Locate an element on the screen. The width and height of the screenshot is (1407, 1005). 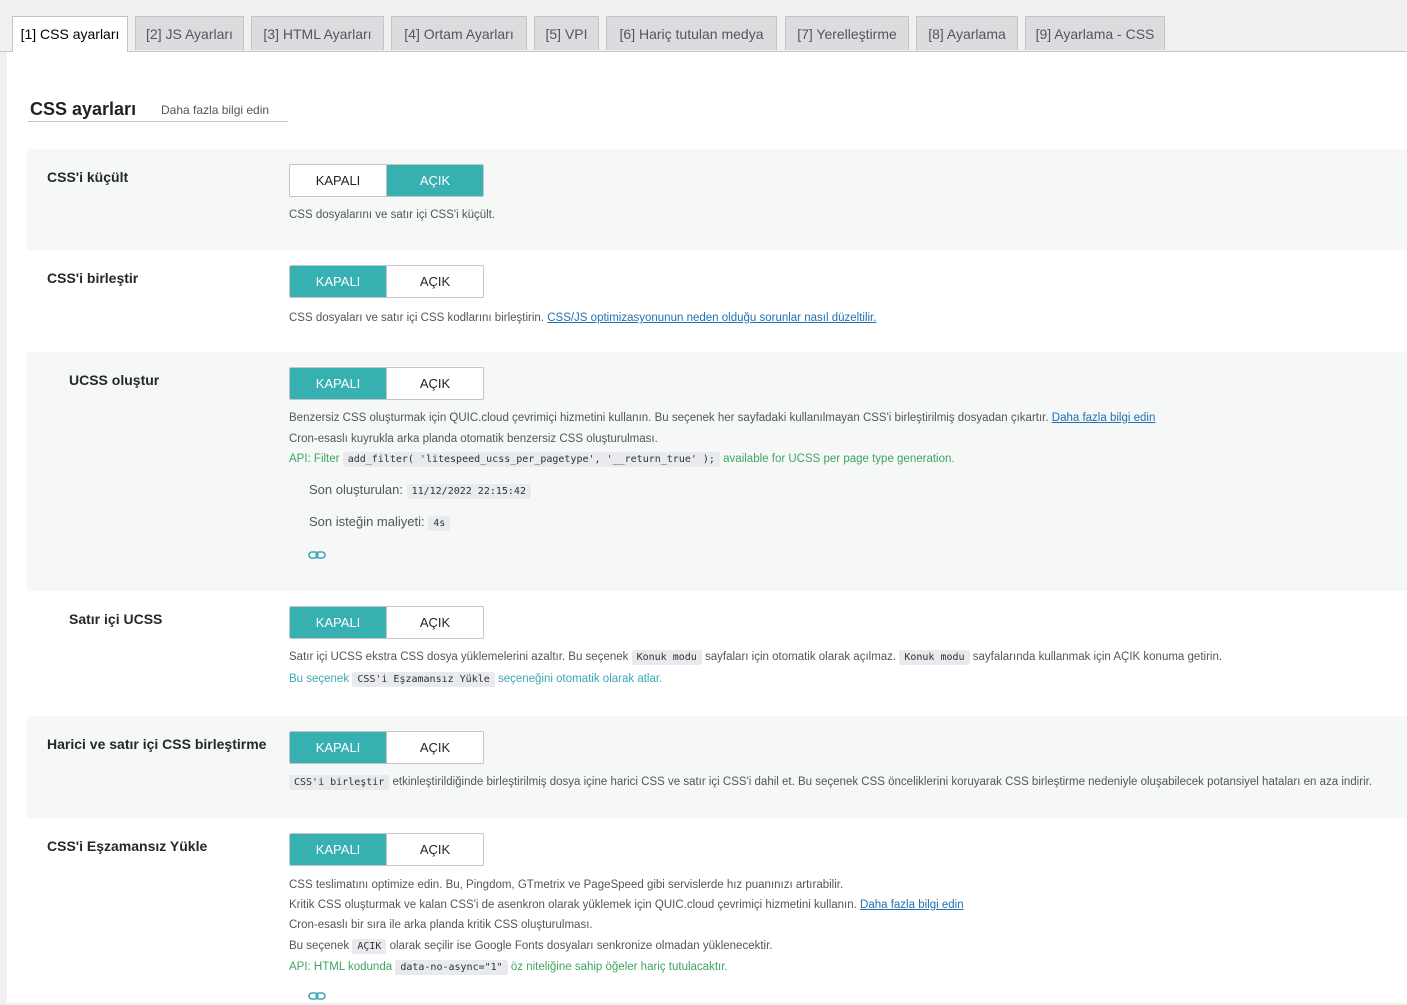
tab-tuning: [8] Ayarlama is located at coordinates (967, 33).